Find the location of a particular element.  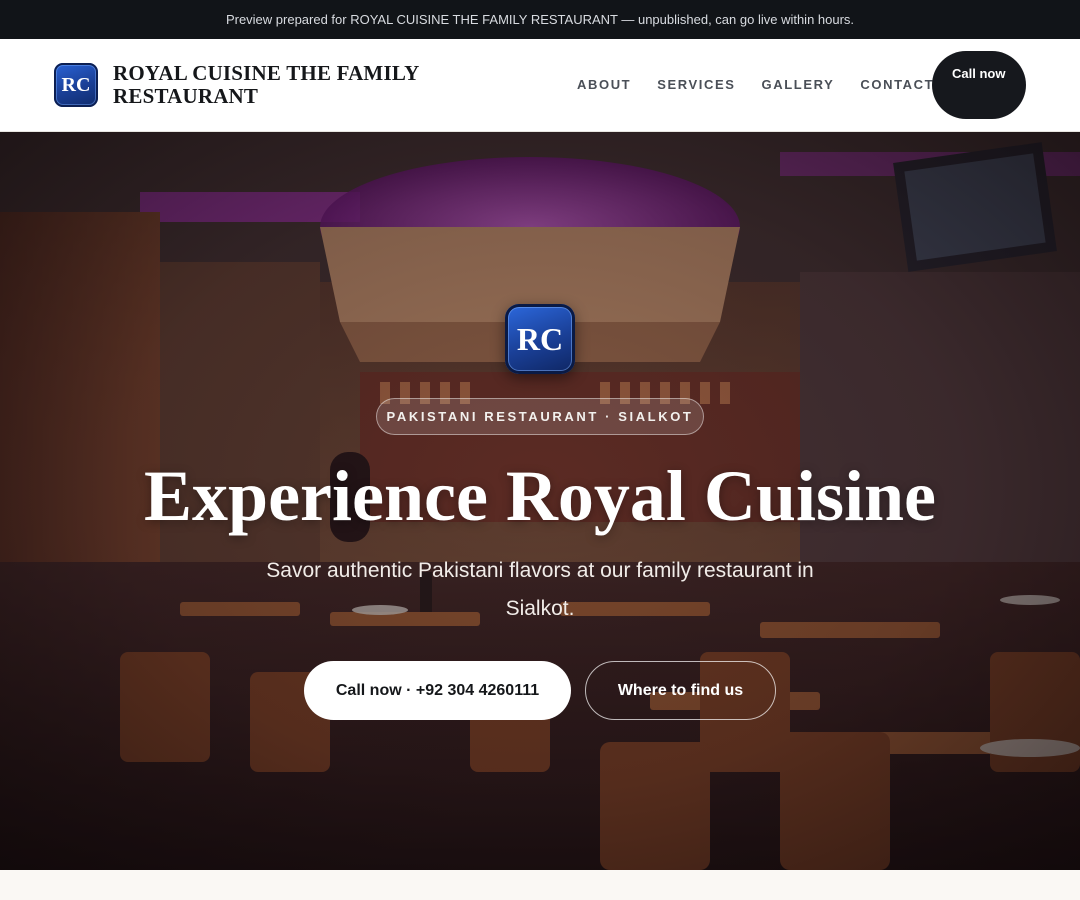

main-nav: ABOUT SERVICES GALLERY CONTACT is located at coordinates (755, 84).